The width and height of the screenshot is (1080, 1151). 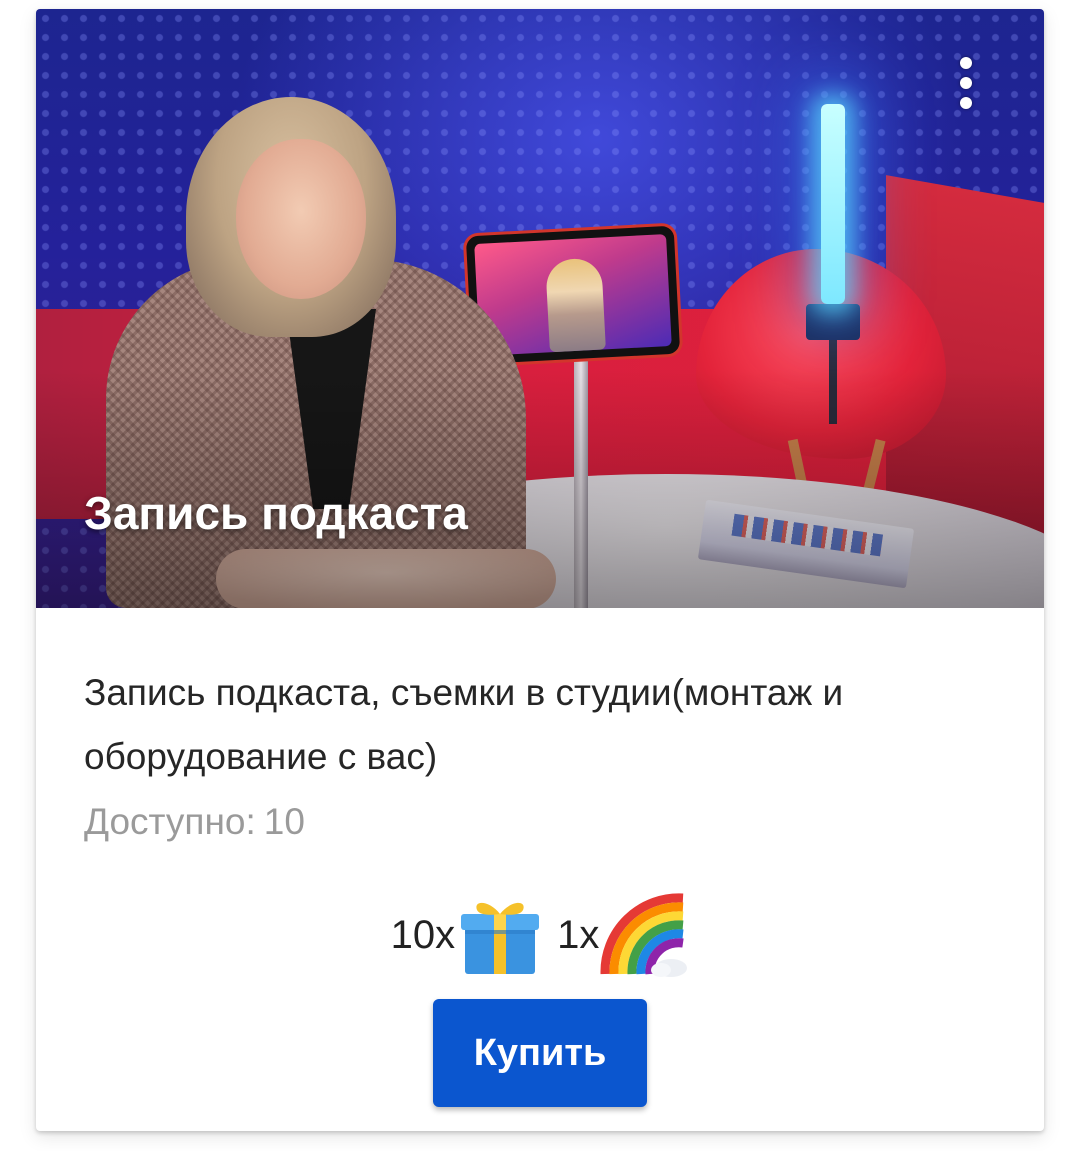 What do you see at coordinates (170, 821) in the screenshot?
I see `availability-label: Доступно:` at bounding box center [170, 821].